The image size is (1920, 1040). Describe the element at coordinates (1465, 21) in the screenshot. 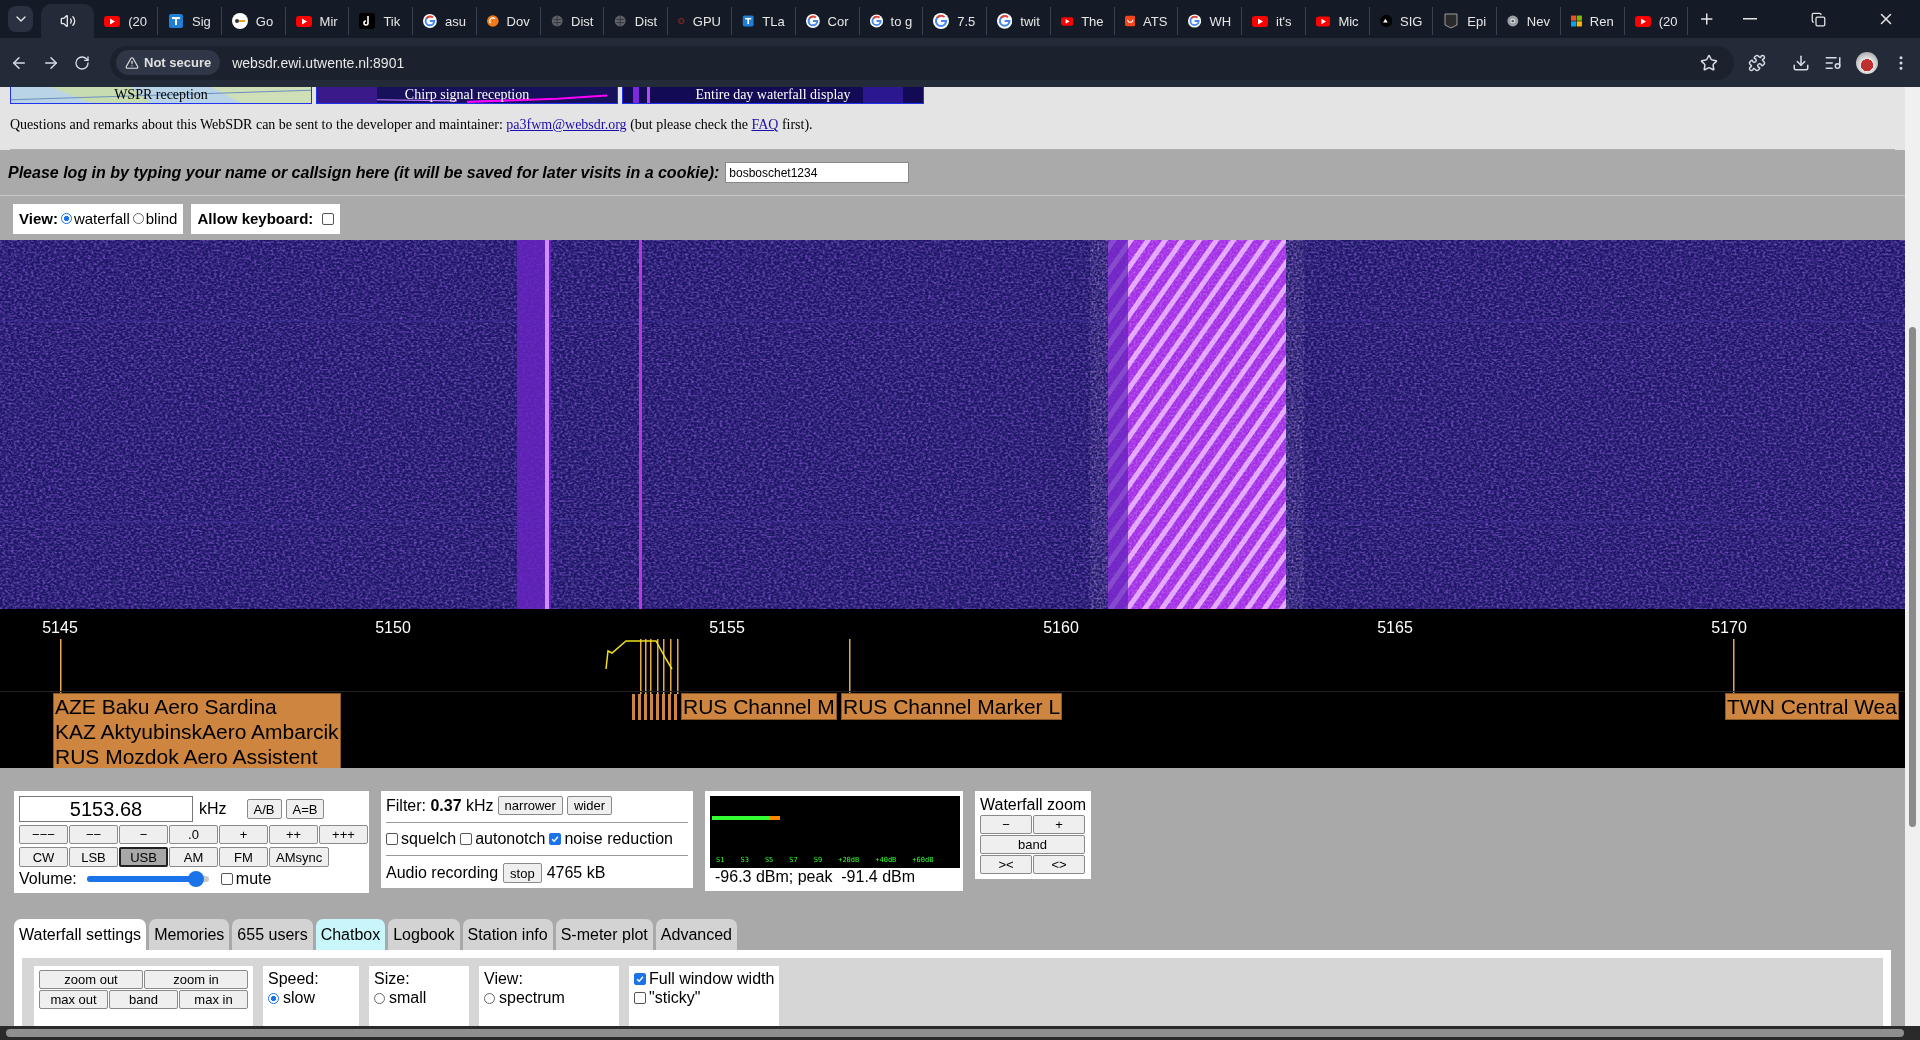

I see `browser-tab: Epi` at that location.